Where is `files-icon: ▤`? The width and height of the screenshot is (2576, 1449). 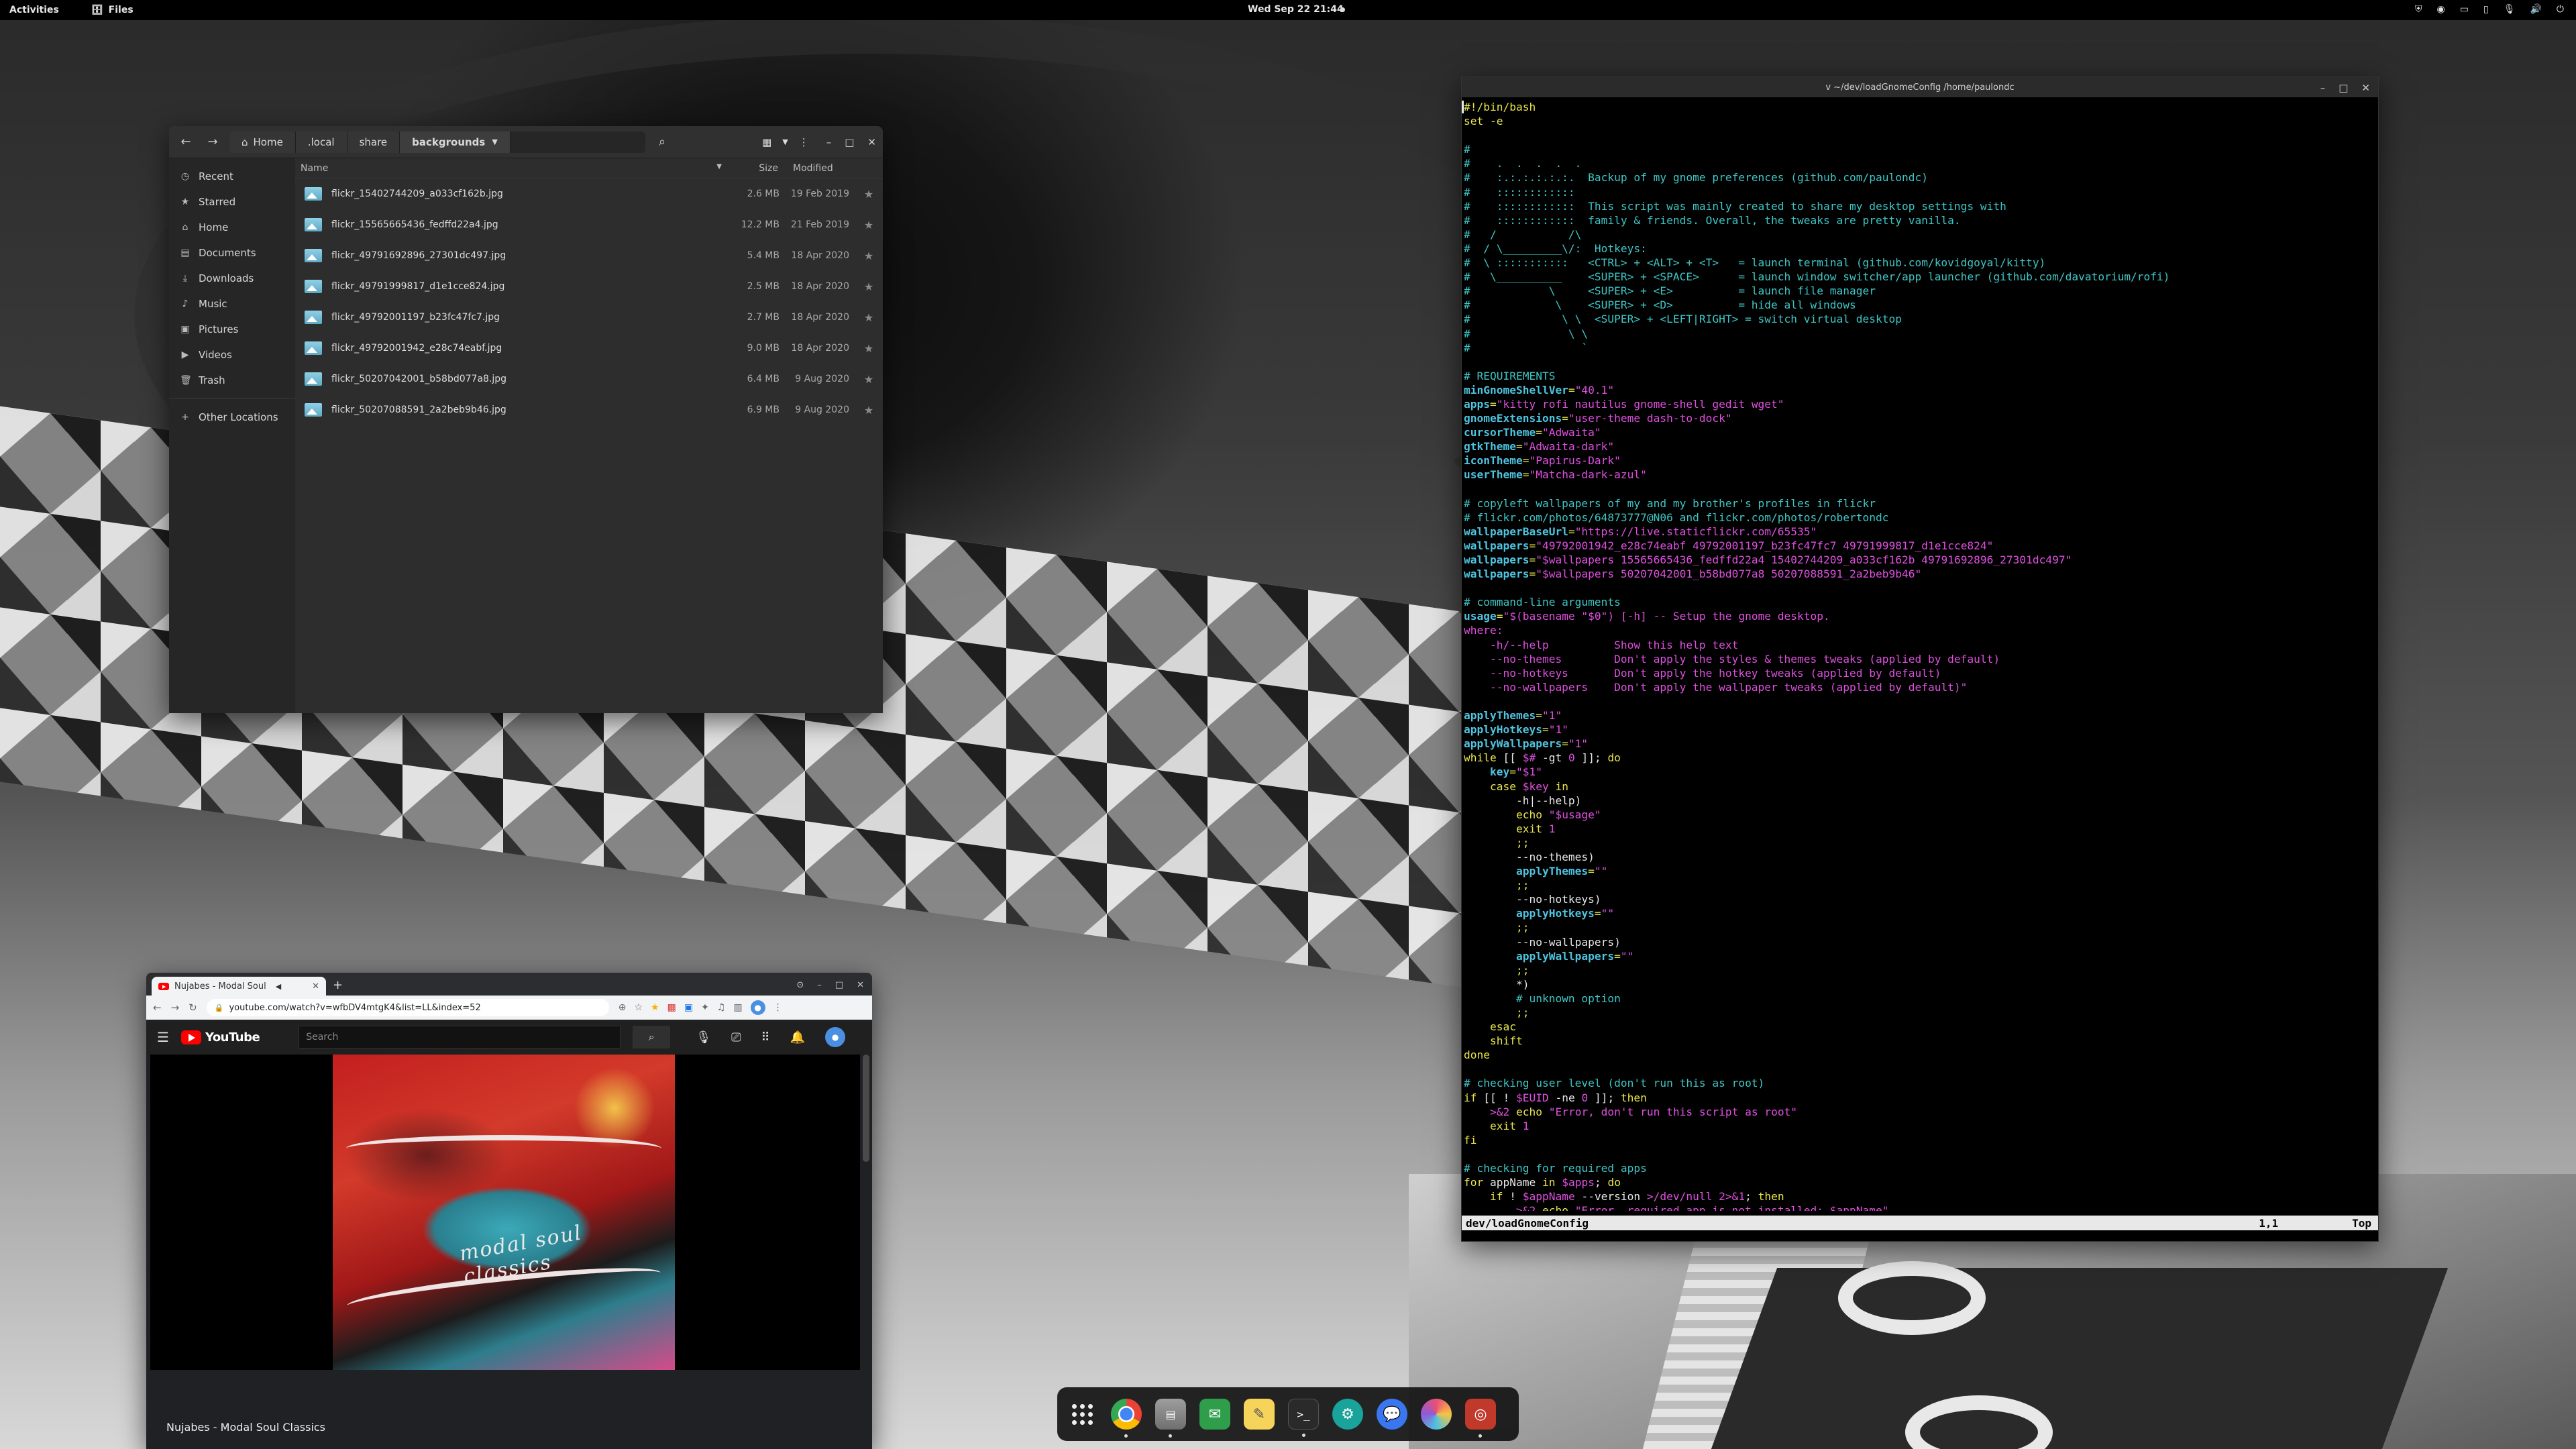
files-icon: ▤ is located at coordinates (1170, 1418).